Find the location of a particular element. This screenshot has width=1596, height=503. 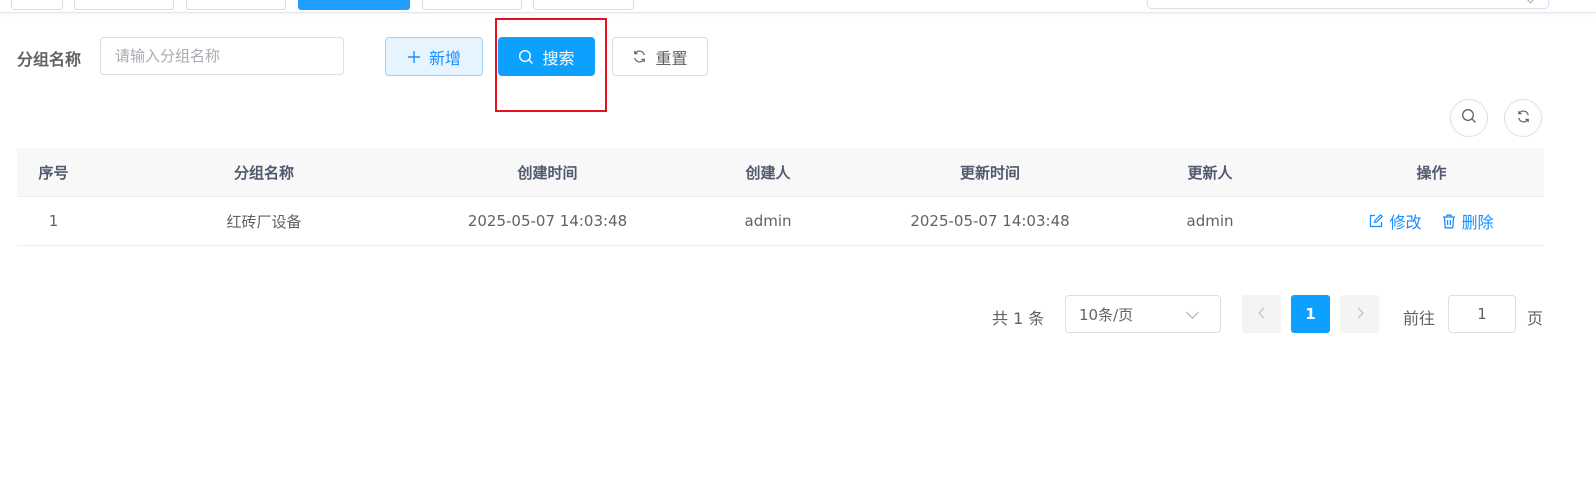

goto-page-input is located at coordinates (1482, 314).